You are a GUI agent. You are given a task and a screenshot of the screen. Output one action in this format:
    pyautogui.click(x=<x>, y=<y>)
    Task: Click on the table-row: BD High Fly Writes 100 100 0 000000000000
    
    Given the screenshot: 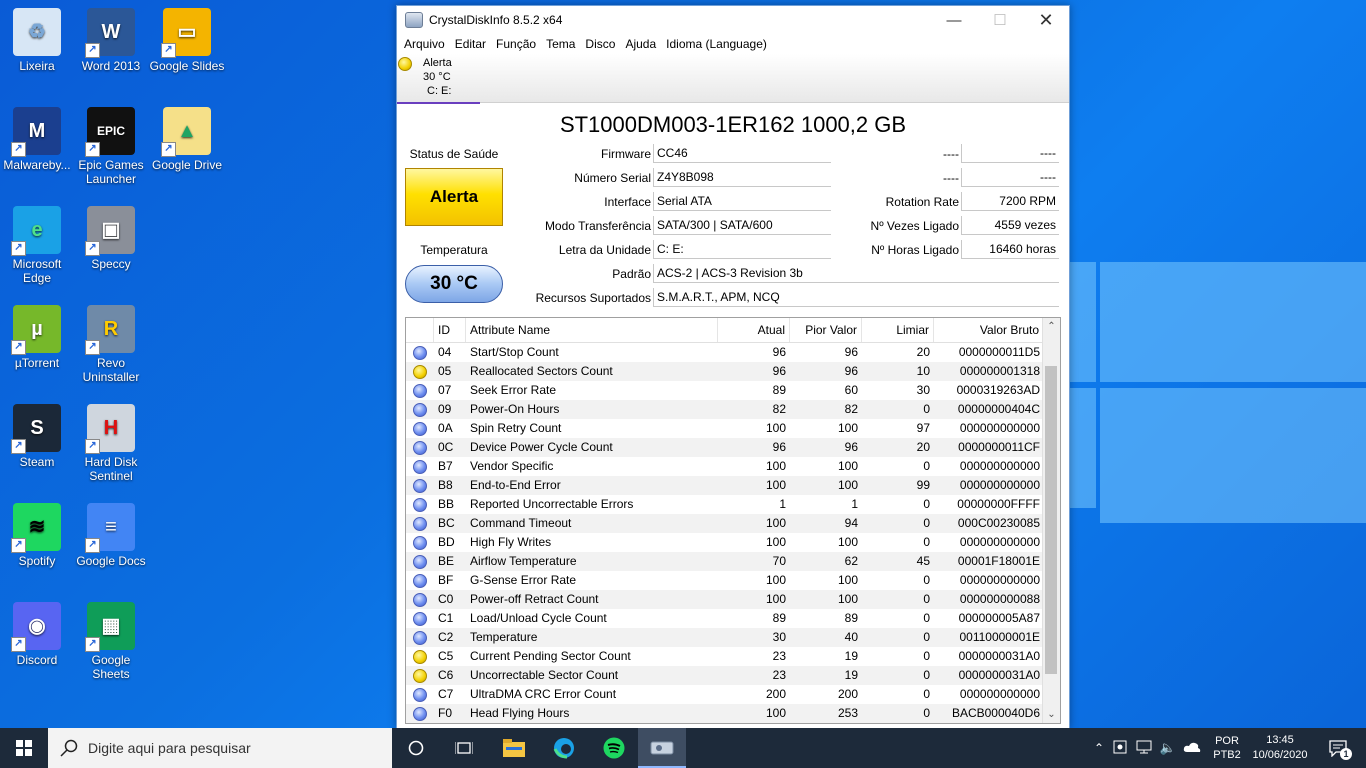 What is the action you would take?
    pyautogui.click(x=733, y=542)
    